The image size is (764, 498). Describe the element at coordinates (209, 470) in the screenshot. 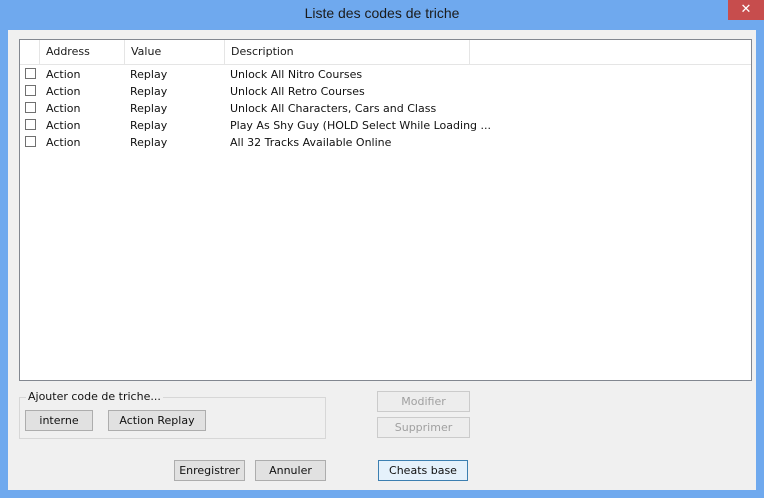

I see `save-button: Enregistrer` at that location.